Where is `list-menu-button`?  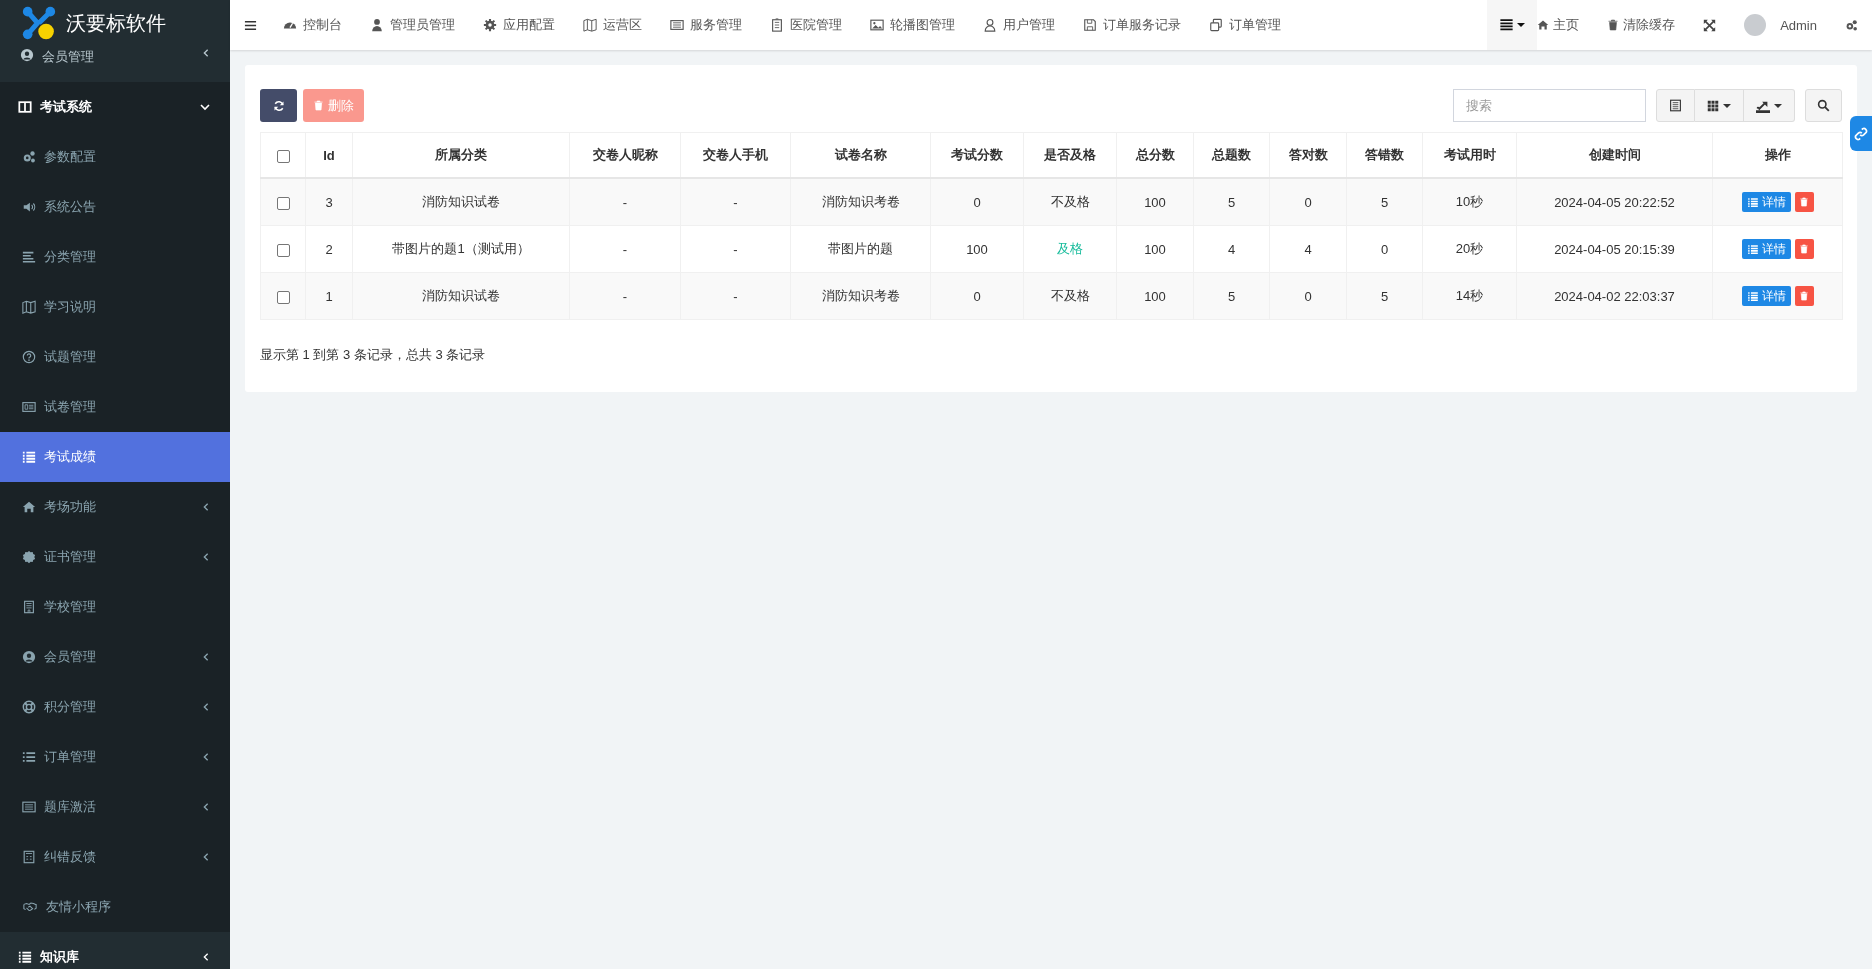
list-menu-button is located at coordinates (1512, 25).